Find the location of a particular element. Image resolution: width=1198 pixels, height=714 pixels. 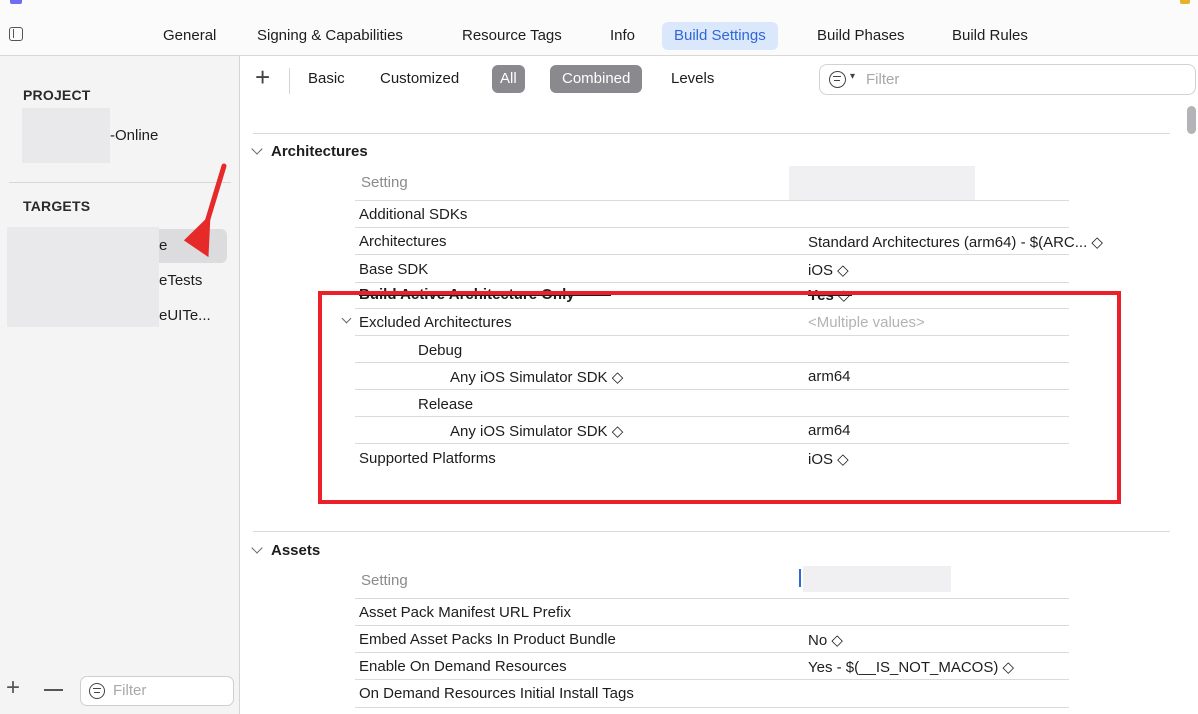

on-demand-resources-value: Yes - $(__IS_NOT_MACOS) ◇ is located at coordinates (911, 667).